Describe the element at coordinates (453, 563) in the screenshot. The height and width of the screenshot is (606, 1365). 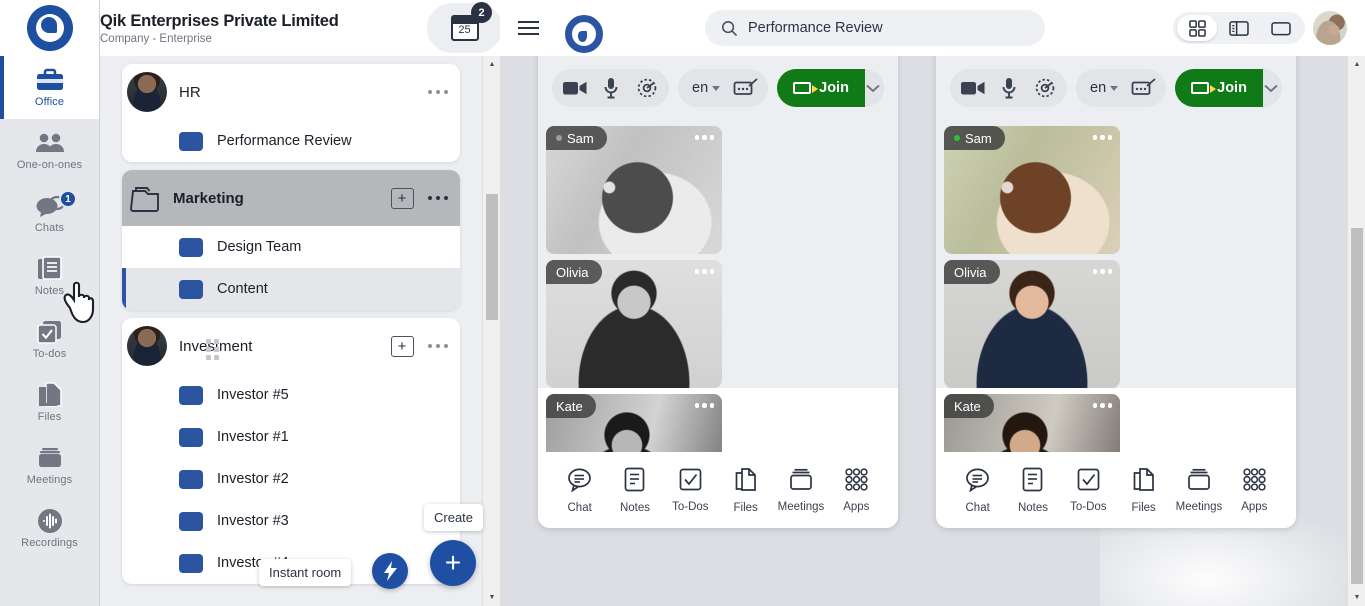
I see `create-button: +` at that location.